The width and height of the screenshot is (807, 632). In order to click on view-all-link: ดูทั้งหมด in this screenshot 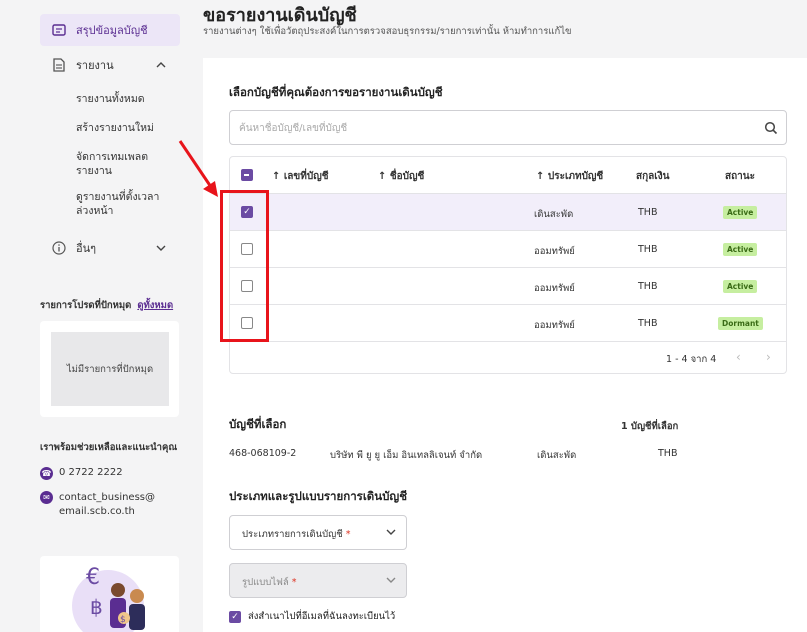, I will do `click(155, 305)`.